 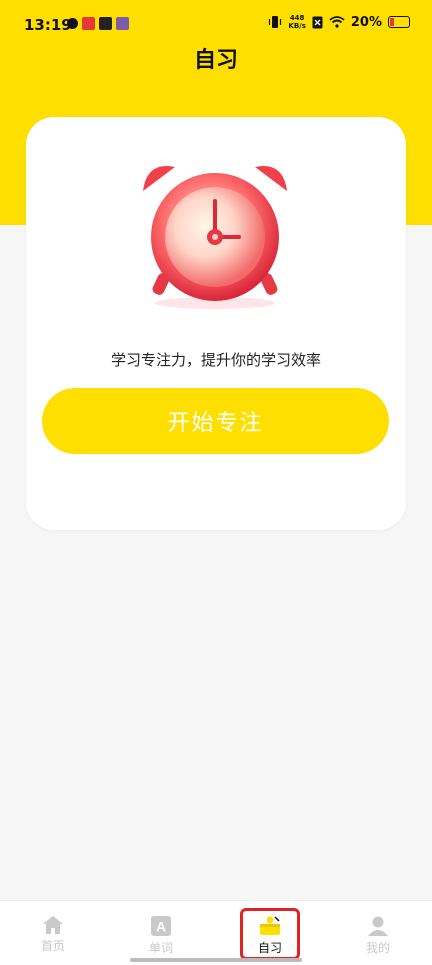 What do you see at coordinates (216, 960) in the screenshot?
I see `home-indicator` at bounding box center [216, 960].